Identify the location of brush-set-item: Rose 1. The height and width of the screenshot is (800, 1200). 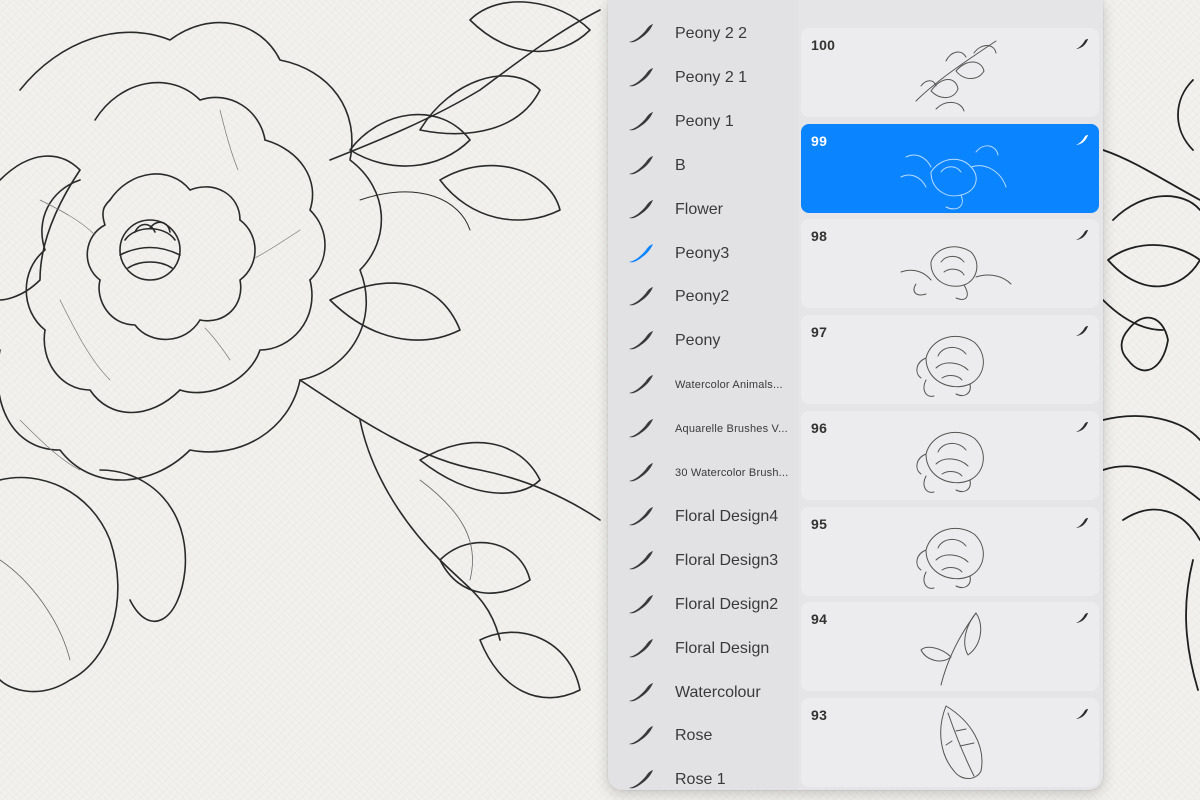
(703, 774).